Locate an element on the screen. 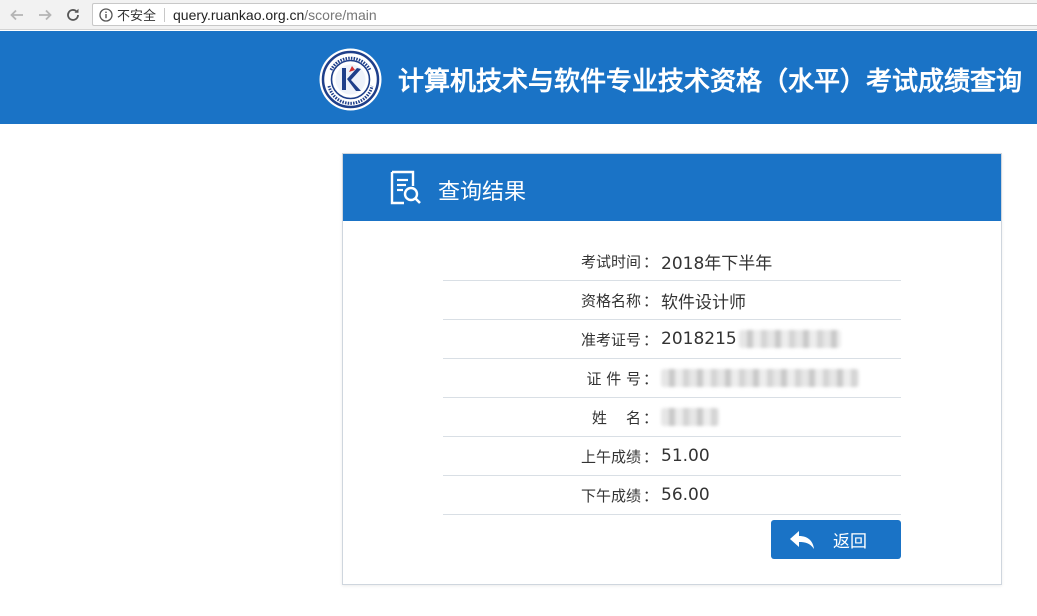 The height and width of the screenshot is (616, 1037). back-button: 返回 is located at coordinates (836, 539).